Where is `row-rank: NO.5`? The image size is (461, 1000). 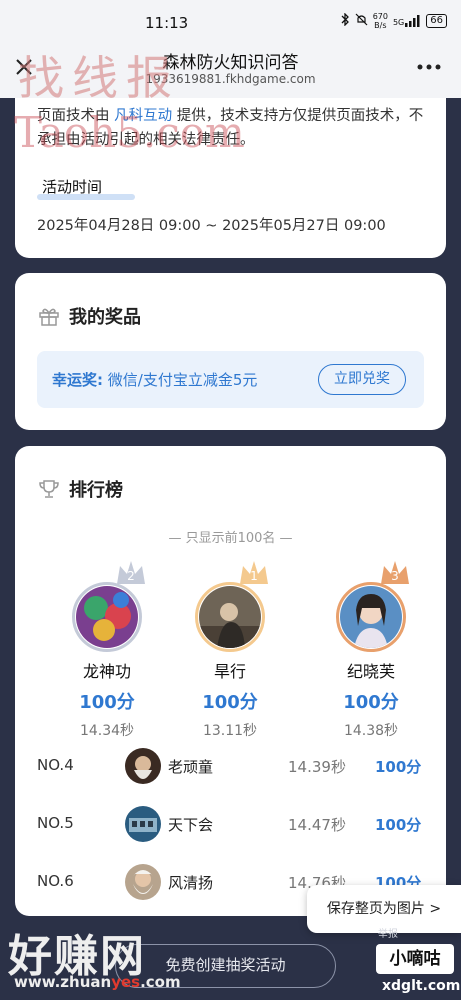
row-rank: NO.5 is located at coordinates (55, 823).